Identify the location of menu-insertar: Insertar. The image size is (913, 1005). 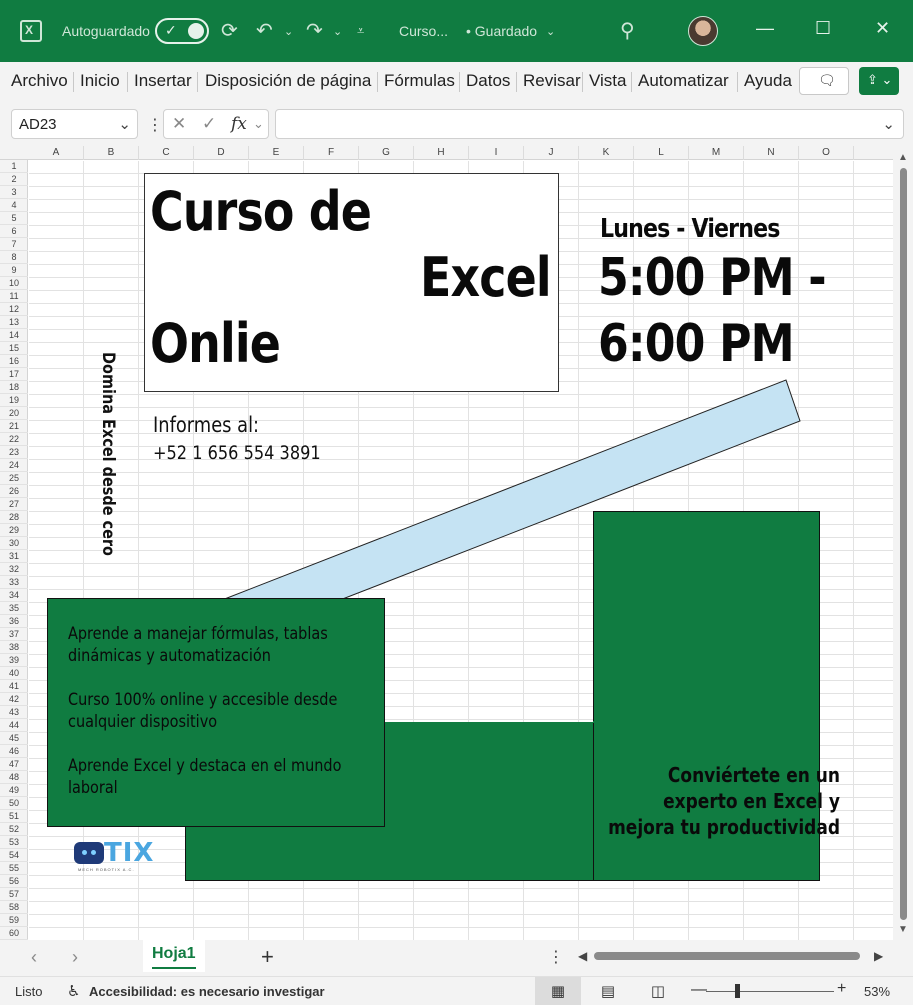
(163, 81).